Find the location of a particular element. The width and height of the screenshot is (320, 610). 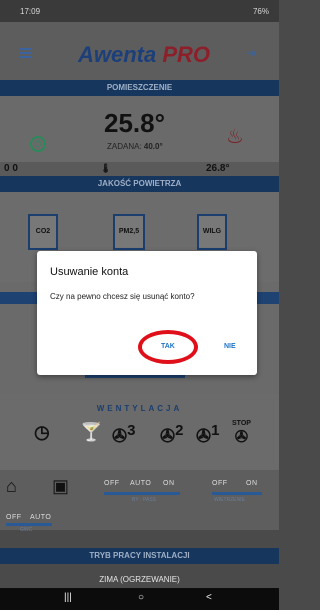

logout-icon: ⇥ is located at coordinates (251, 53).